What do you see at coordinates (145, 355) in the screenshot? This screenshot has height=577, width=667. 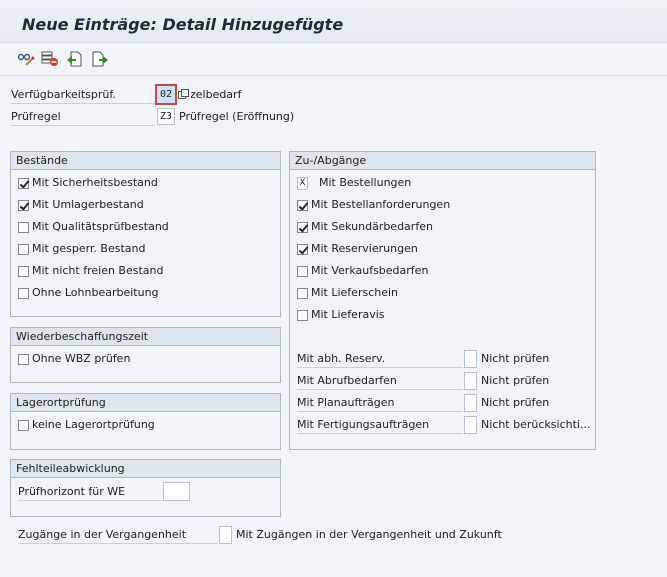 I see `wbz-group: Wiederbeschaffungszeit Ohne WBZ prüfen` at bounding box center [145, 355].